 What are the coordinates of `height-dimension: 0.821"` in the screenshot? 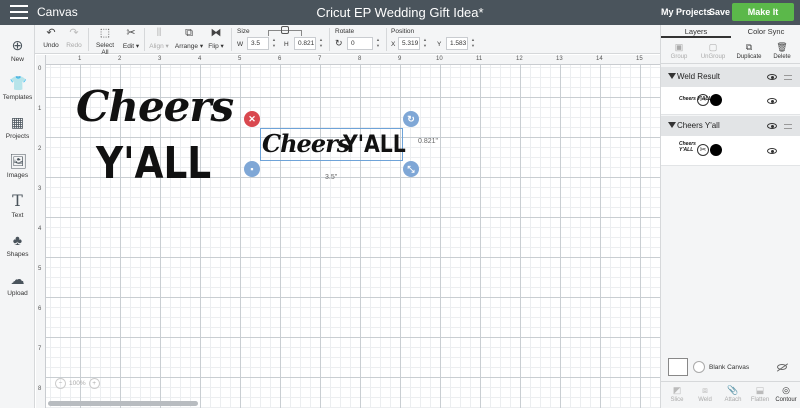 It's located at (428, 141).